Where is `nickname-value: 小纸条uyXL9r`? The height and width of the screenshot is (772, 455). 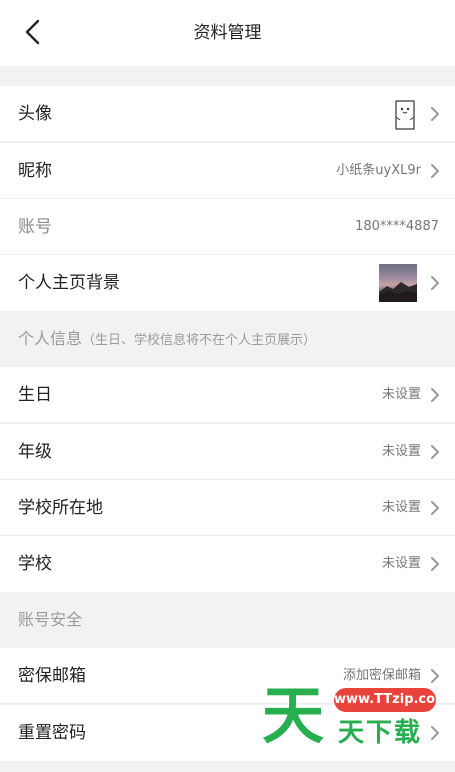 nickname-value: 小纸条uyXL9r is located at coordinates (378, 170).